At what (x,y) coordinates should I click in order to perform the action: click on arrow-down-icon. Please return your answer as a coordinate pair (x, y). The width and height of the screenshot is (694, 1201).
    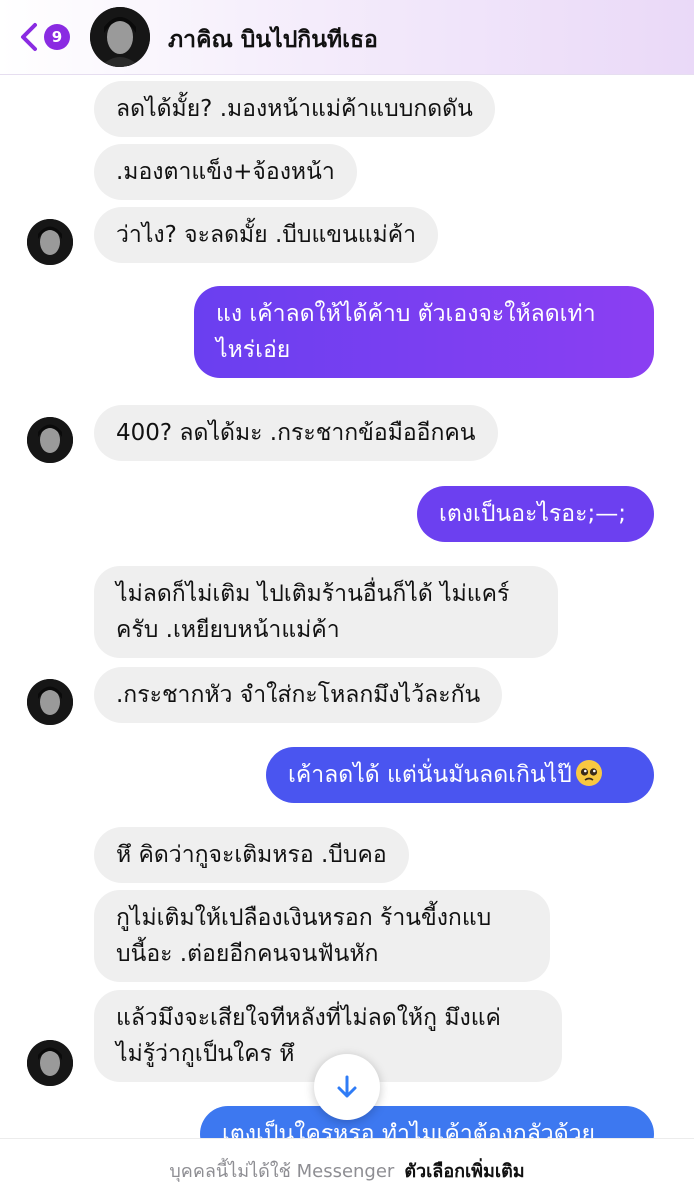
    Looking at the image, I should click on (347, 1086).